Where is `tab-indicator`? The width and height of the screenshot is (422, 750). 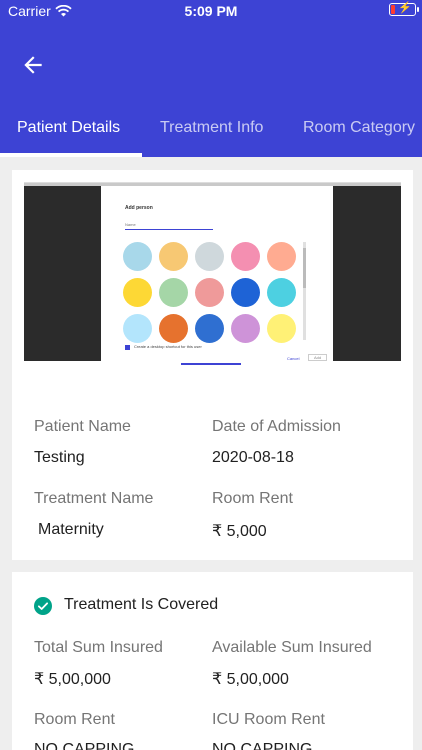
tab-indicator is located at coordinates (71, 155).